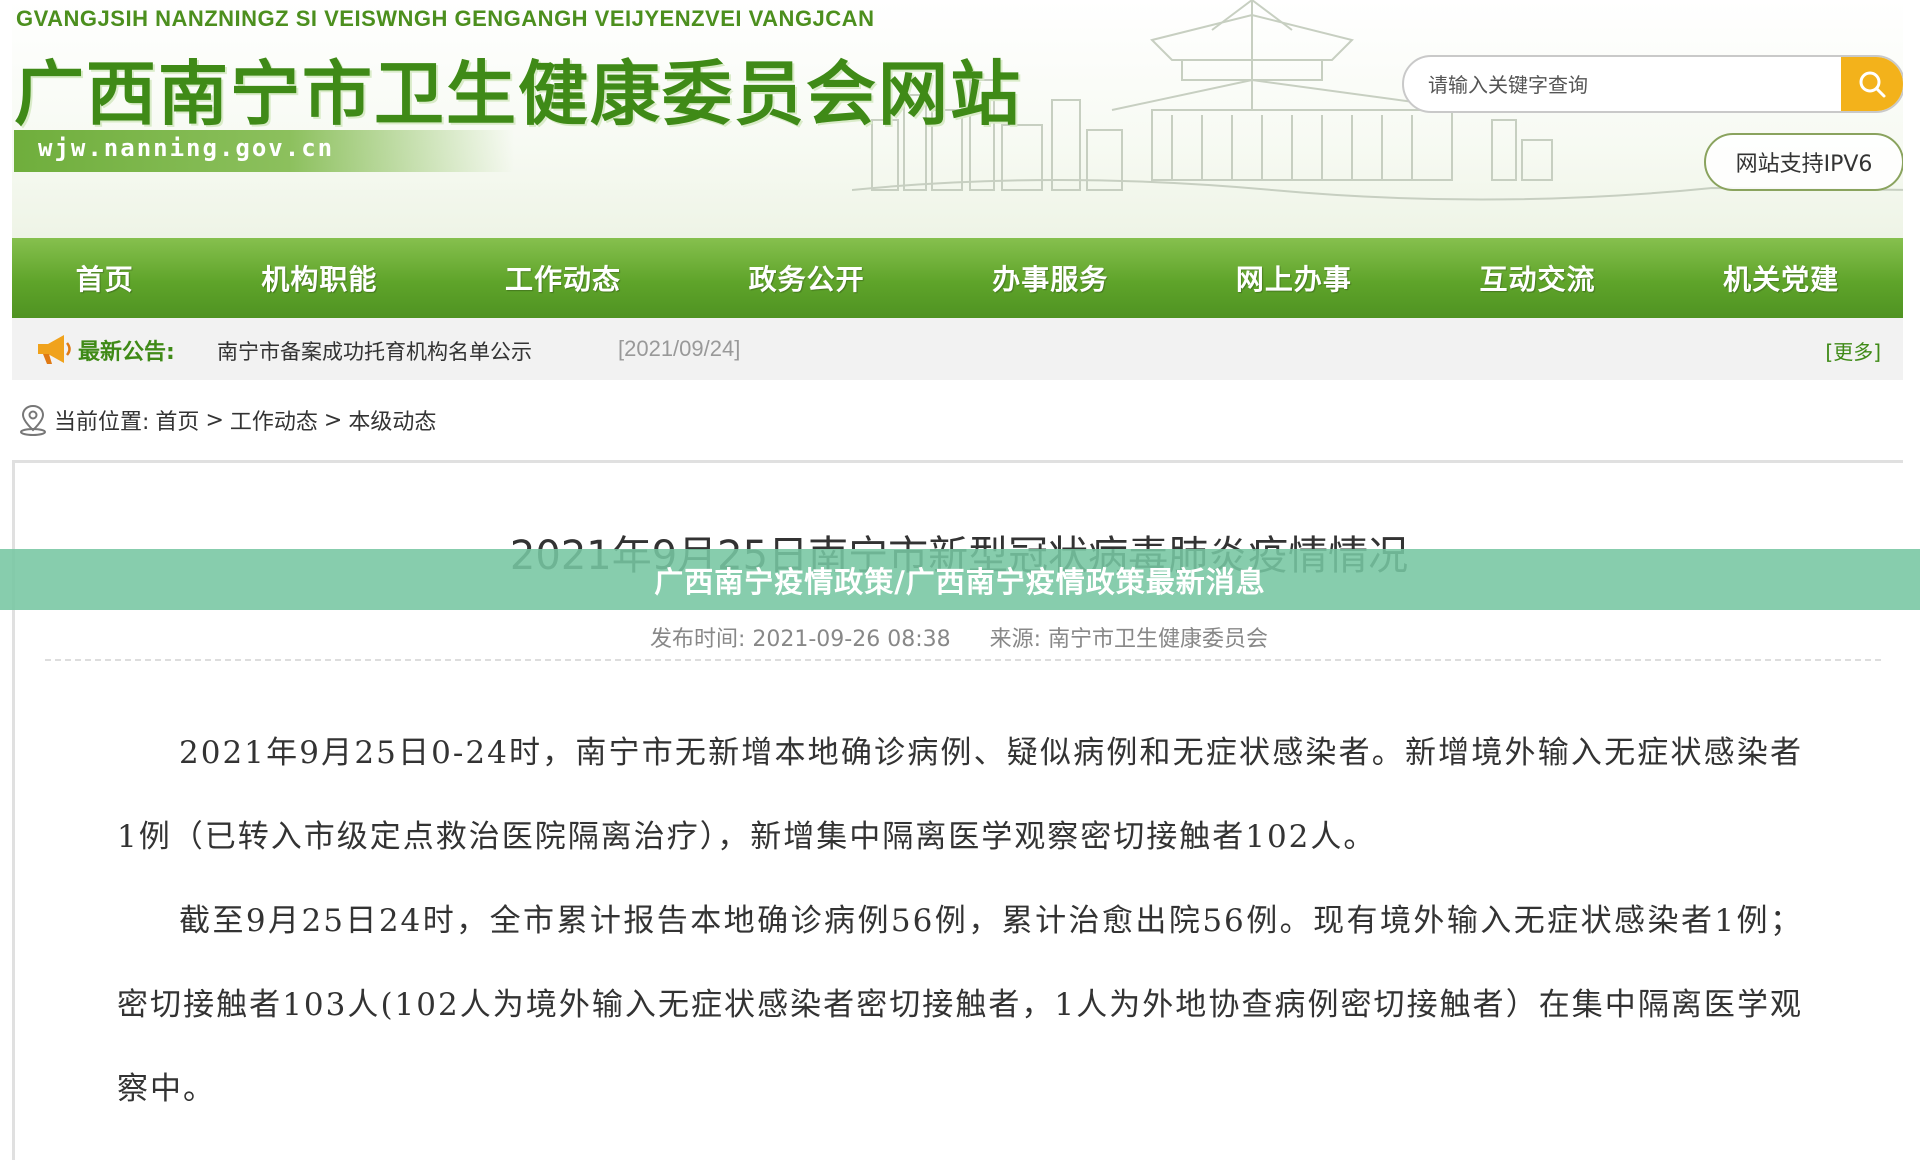 The width and height of the screenshot is (1920, 1160). What do you see at coordinates (957, 278) in the screenshot?
I see `main-nav: 首页 机构职能 工作动态 政务公开 办事服务 网上办事 互动交流 机关党建` at bounding box center [957, 278].